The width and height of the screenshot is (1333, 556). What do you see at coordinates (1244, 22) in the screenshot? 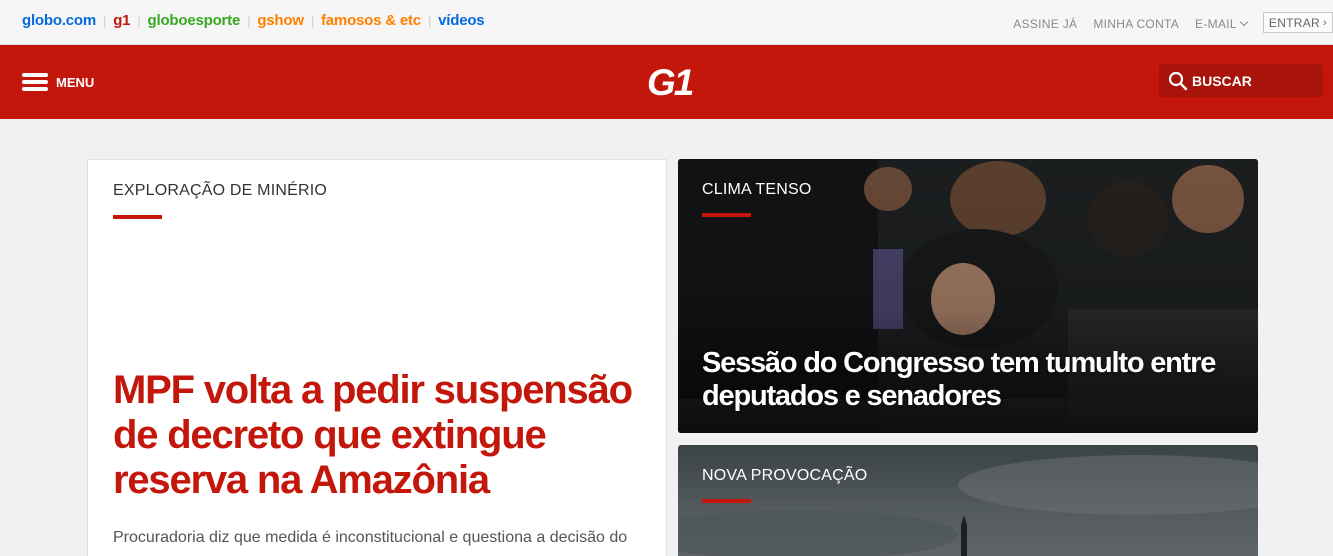
I see `chevron-down-icon` at bounding box center [1244, 22].